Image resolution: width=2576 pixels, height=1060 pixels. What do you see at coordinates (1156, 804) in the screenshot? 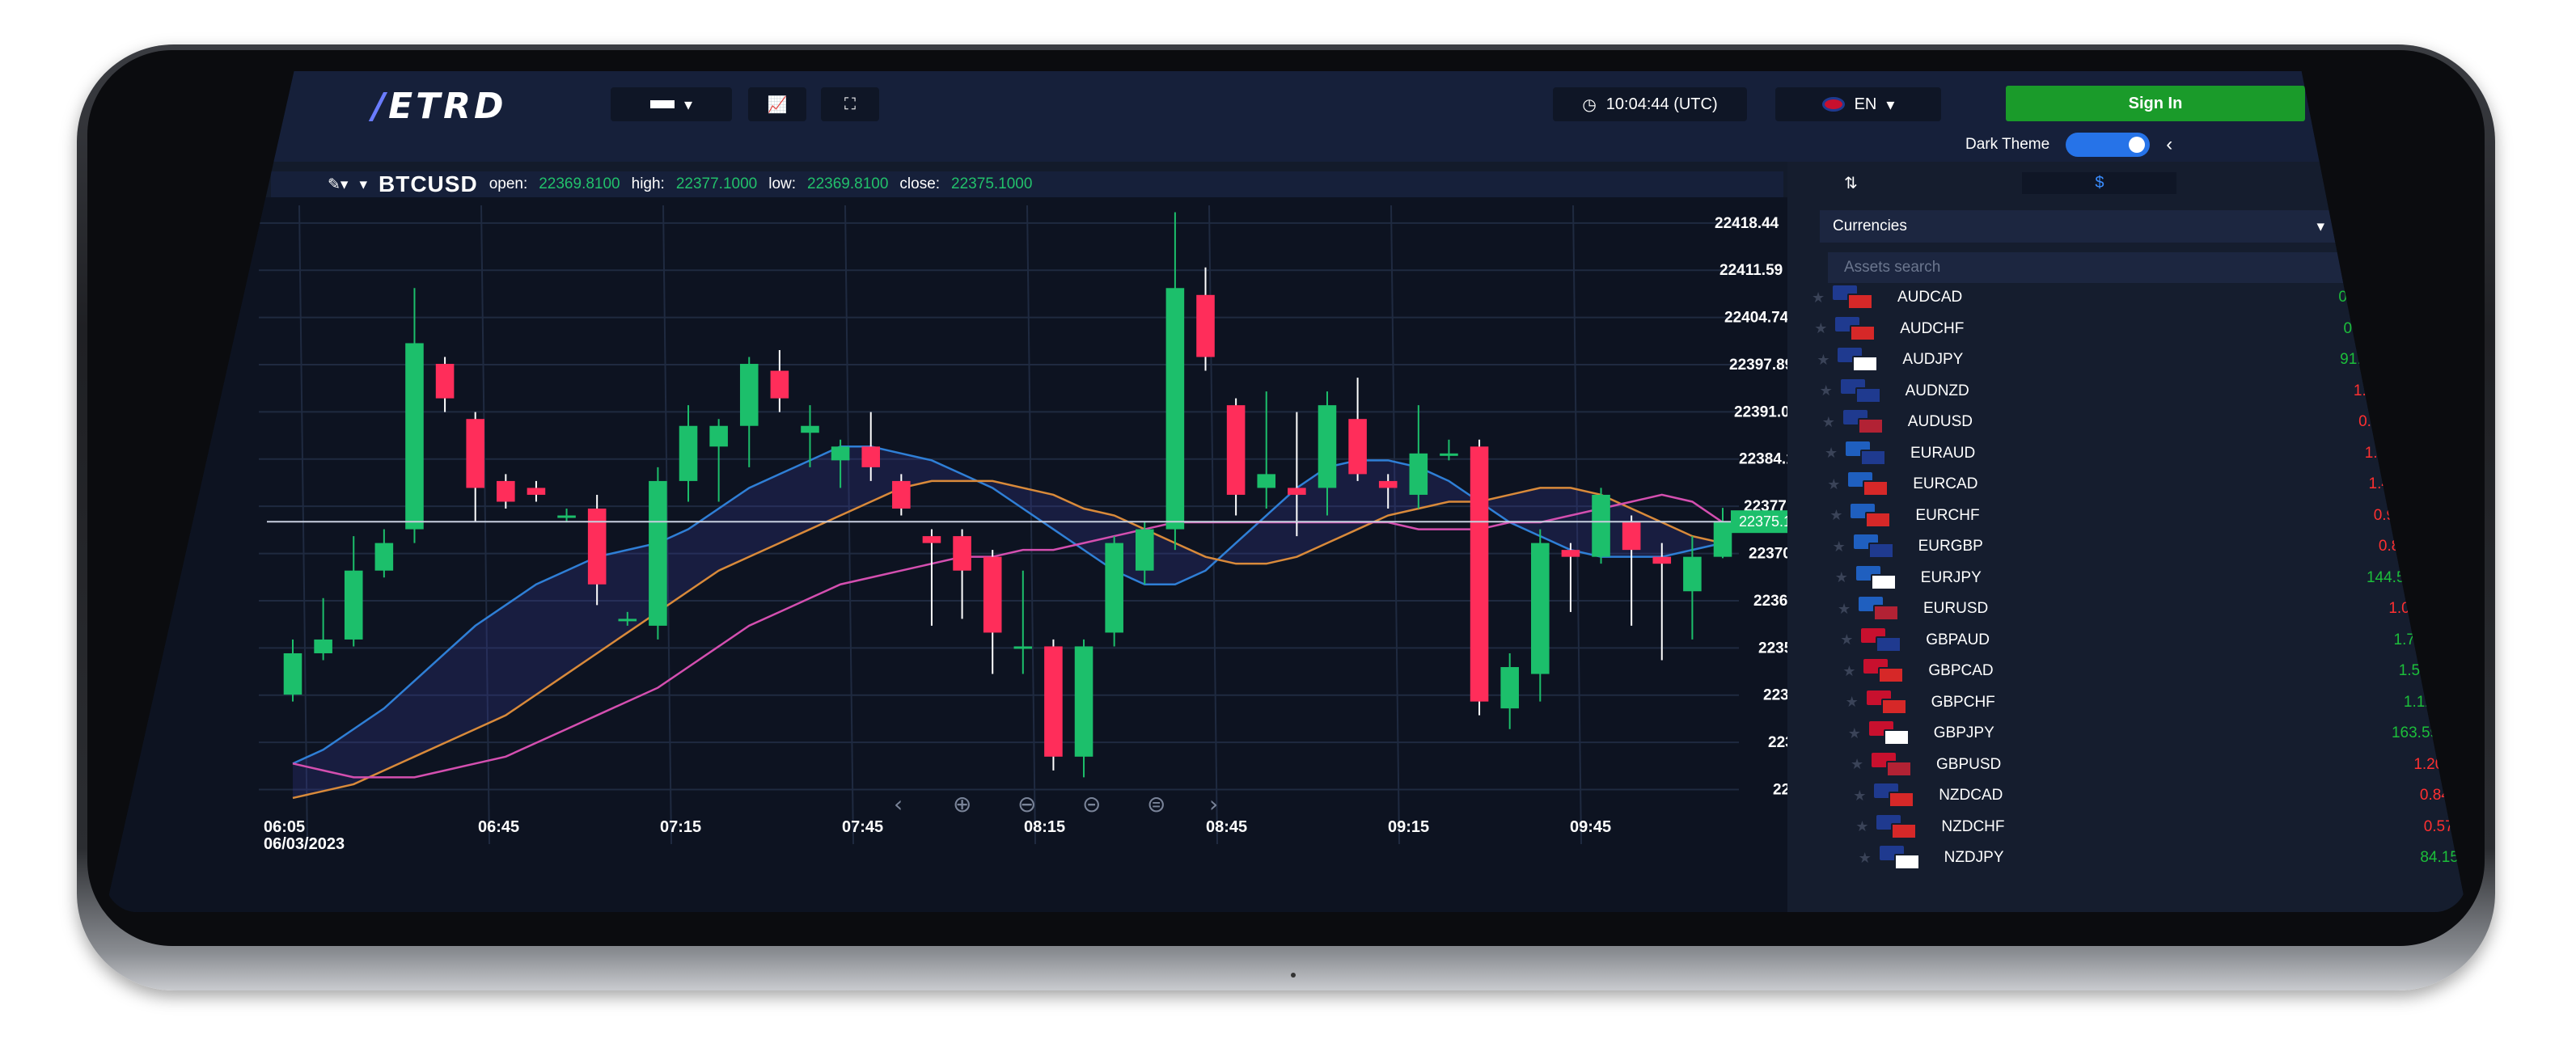
I see `zoom-fit-icon: ⊜` at bounding box center [1156, 804].